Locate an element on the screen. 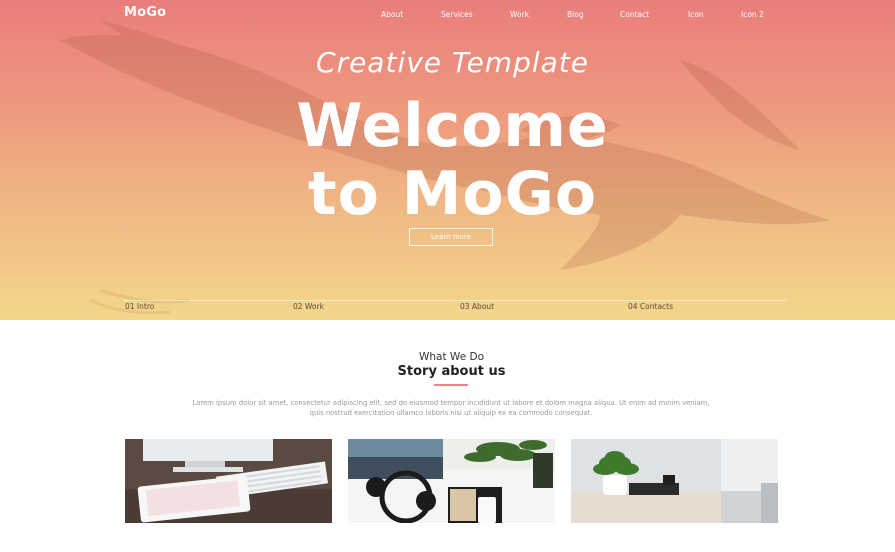 This screenshot has width=895, height=552. nav-item-about: About is located at coordinates (392, 14).